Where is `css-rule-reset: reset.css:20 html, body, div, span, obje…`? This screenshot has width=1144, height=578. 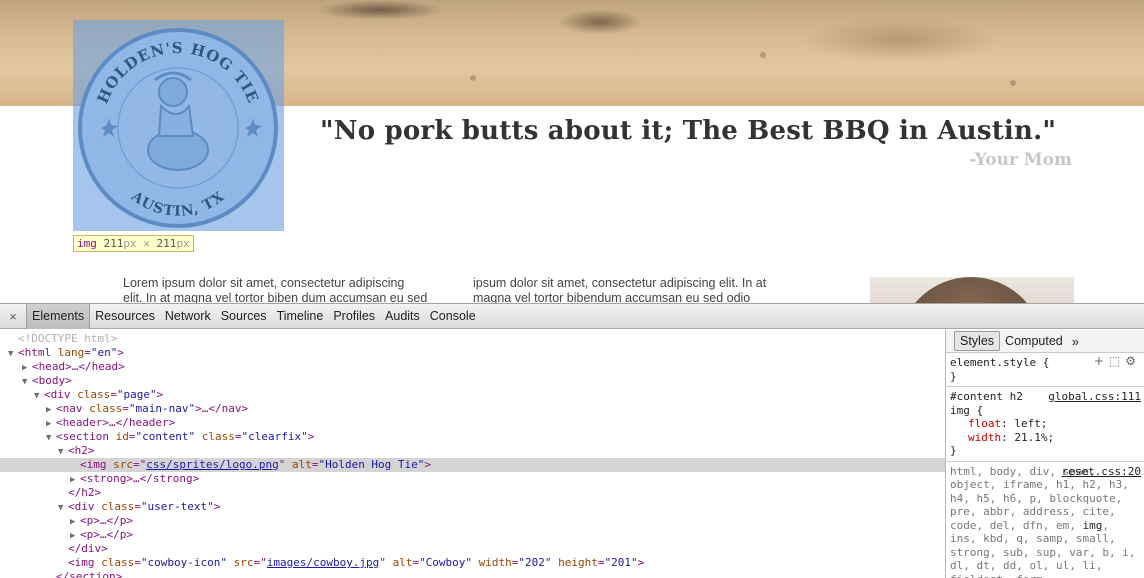 css-rule-reset: reset.css:20 html, body, div, span, obje… is located at coordinates (1045, 520).